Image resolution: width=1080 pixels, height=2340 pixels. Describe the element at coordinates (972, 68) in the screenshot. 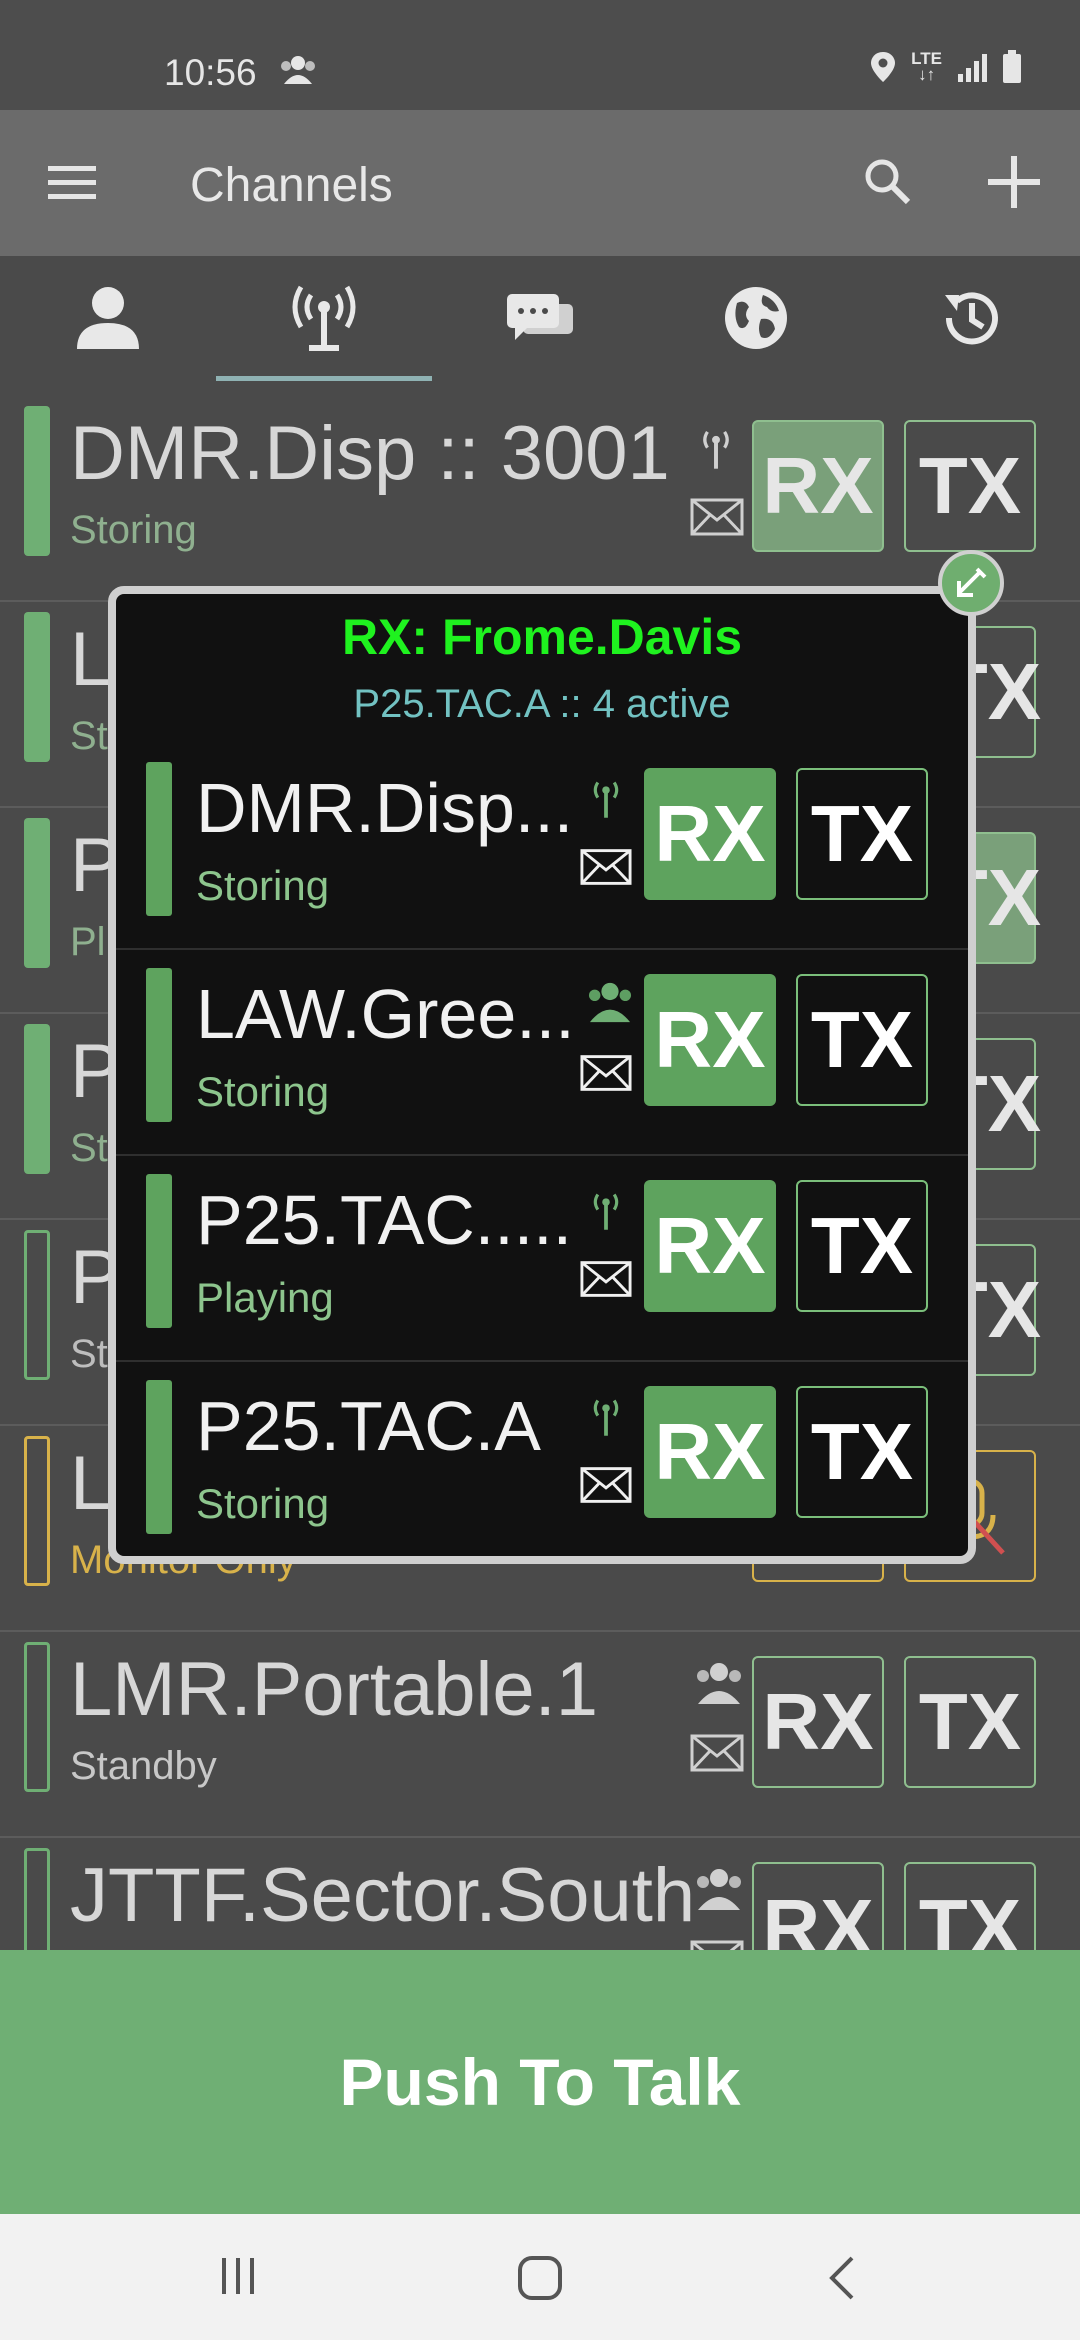

I see `signal-icon` at that location.